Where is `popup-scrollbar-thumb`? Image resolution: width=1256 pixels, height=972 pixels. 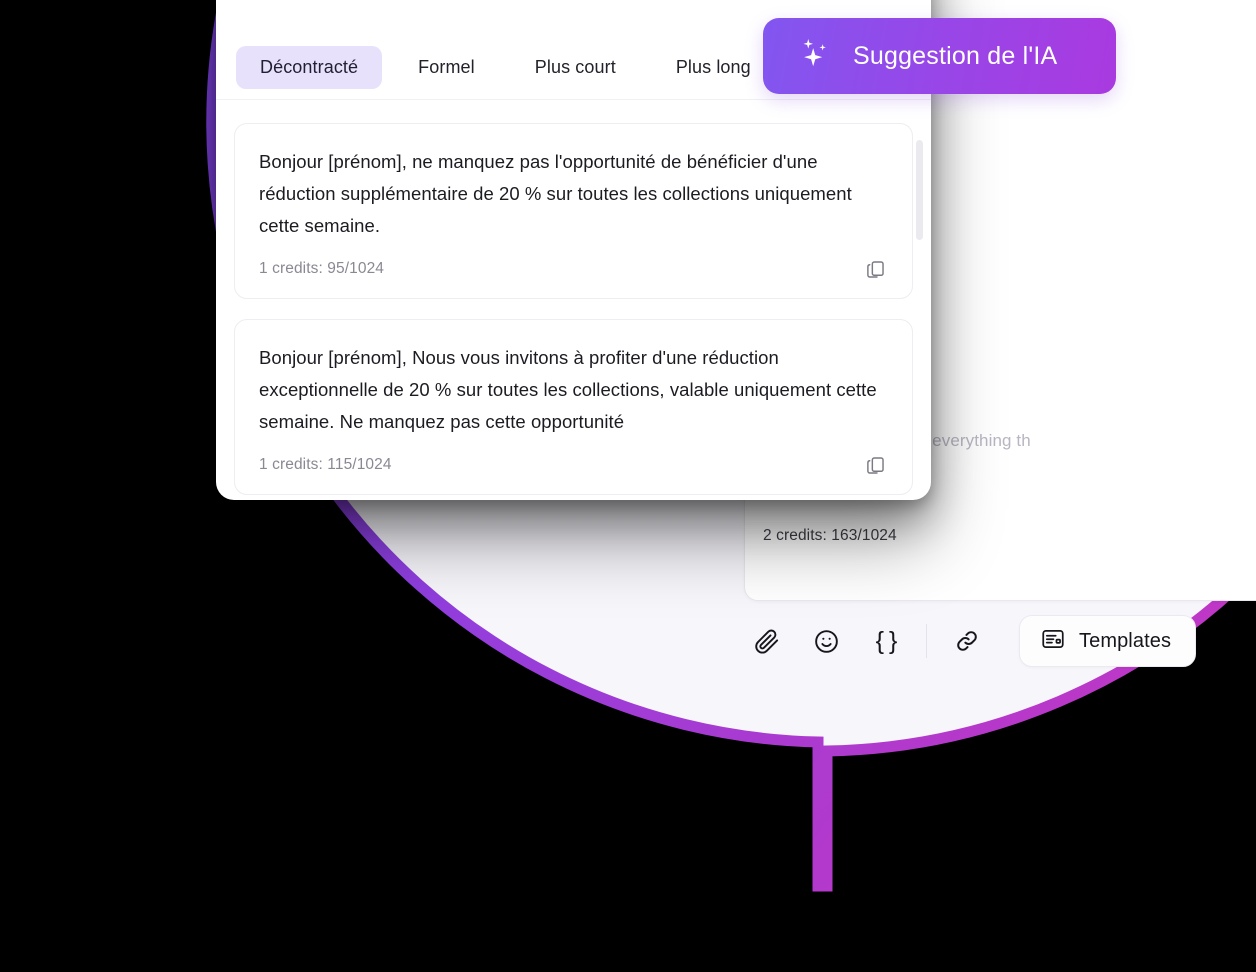 popup-scrollbar-thumb is located at coordinates (919, 190).